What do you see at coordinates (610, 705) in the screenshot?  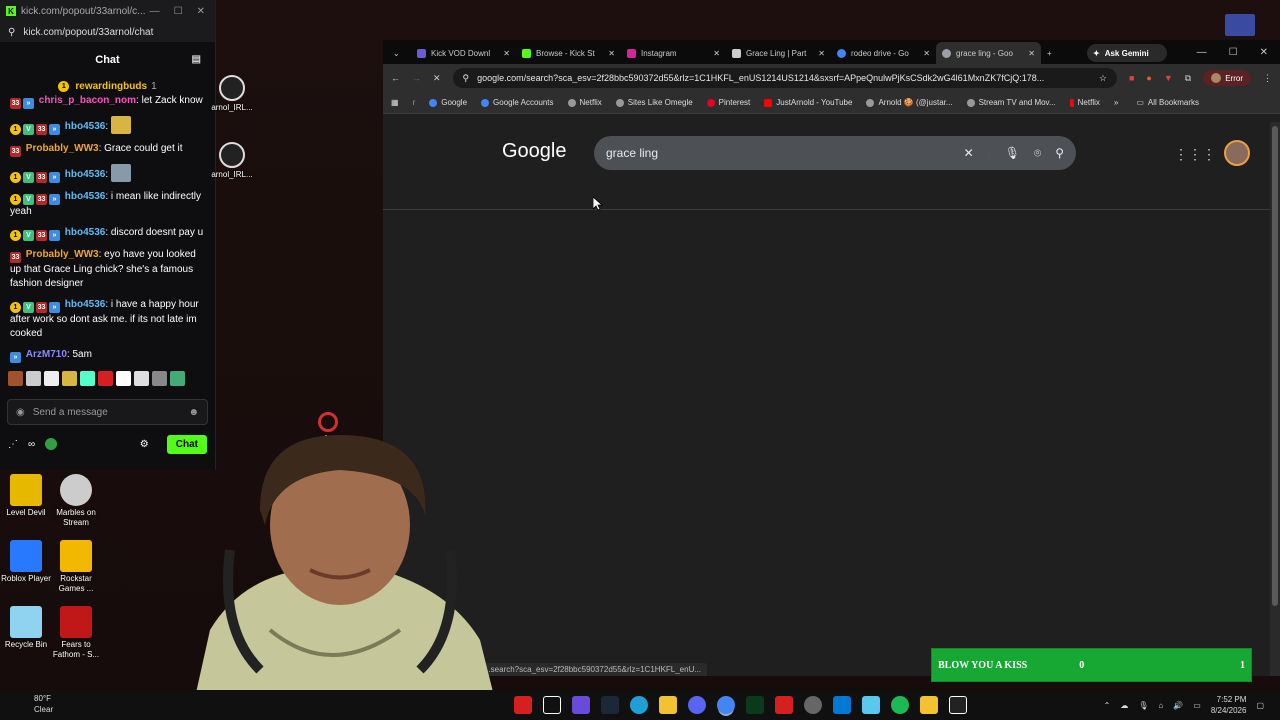 I see `steam-icon` at bounding box center [610, 705].